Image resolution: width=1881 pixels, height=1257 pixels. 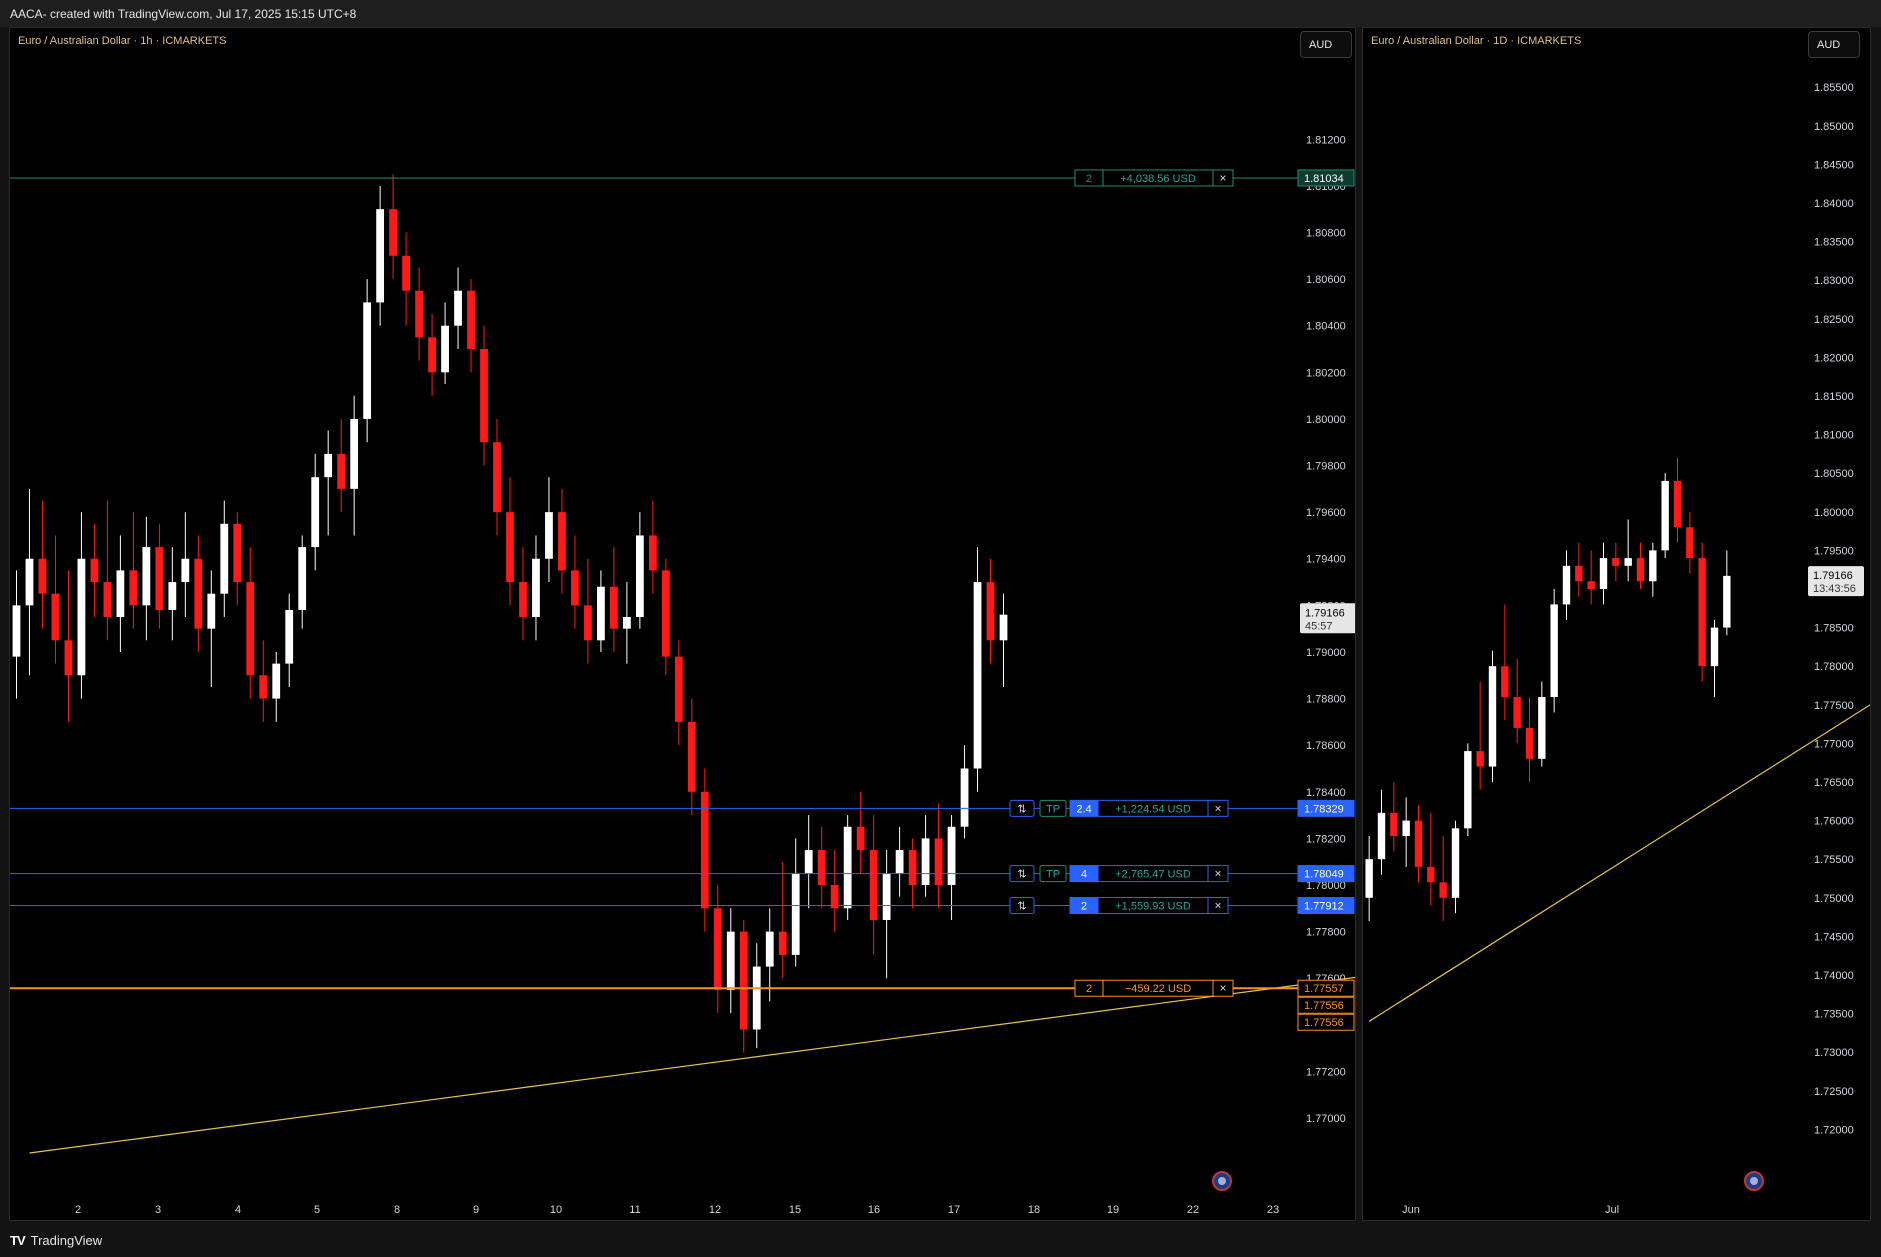 I want to click on price-axis-label: 1.75500, so click(x=1834, y=860).